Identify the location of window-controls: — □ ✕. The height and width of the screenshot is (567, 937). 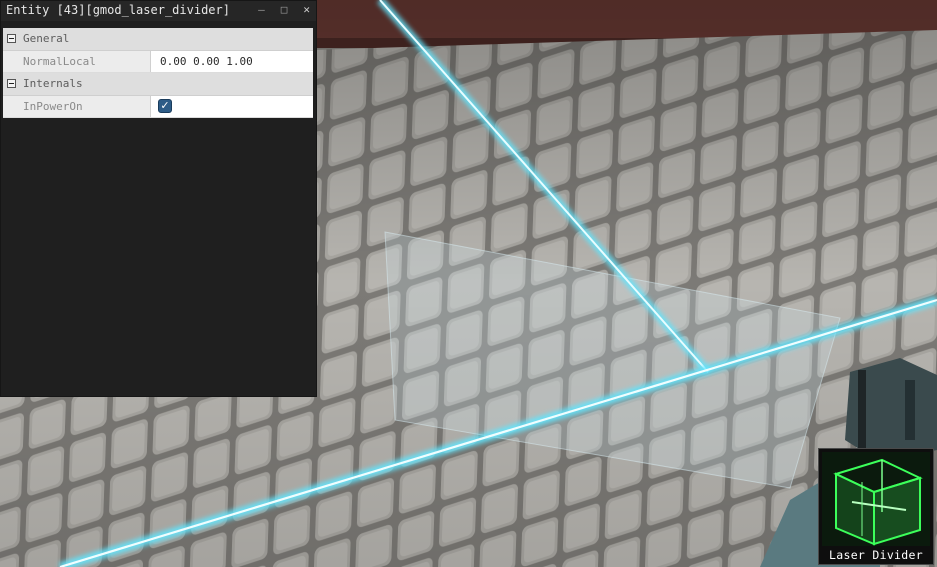
(284, 10).